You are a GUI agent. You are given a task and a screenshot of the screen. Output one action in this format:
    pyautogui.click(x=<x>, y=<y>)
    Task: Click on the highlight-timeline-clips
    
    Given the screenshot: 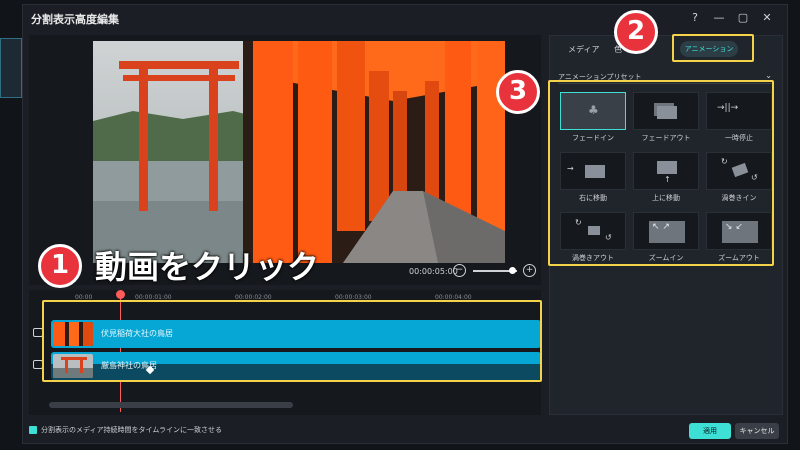 What is the action you would take?
    pyautogui.click(x=292, y=341)
    